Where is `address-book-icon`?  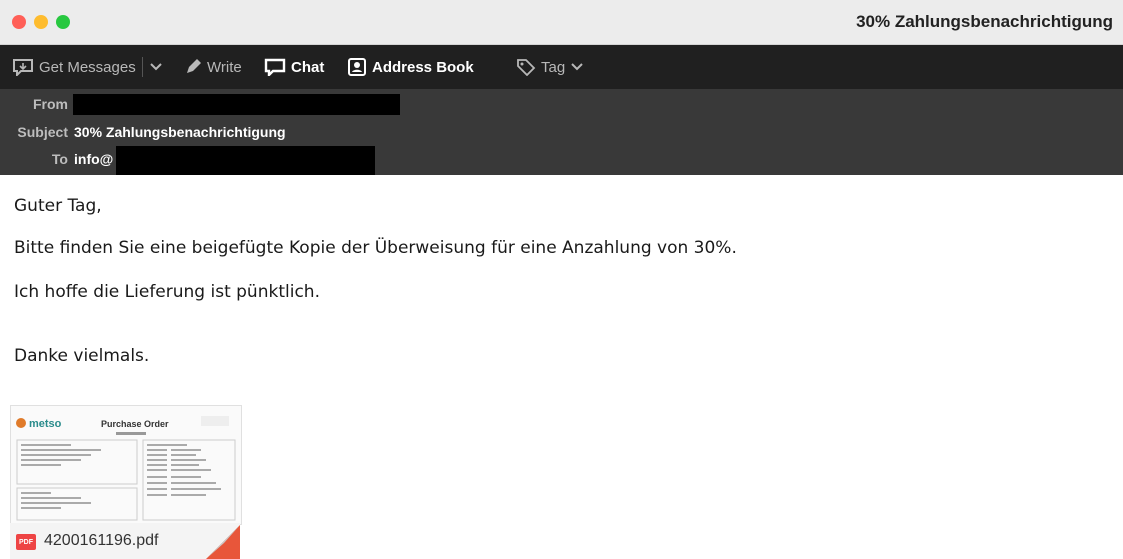 address-book-icon is located at coordinates (357, 67).